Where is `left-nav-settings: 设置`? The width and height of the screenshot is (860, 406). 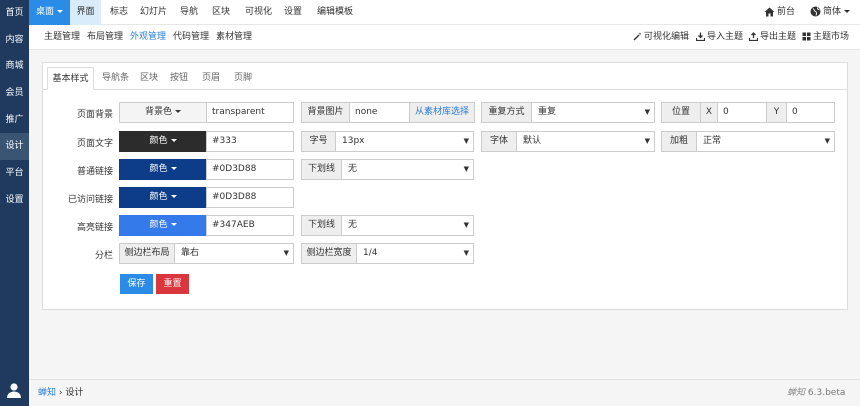
left-nav-settings: 设置 is located at coordinates (14, 200).